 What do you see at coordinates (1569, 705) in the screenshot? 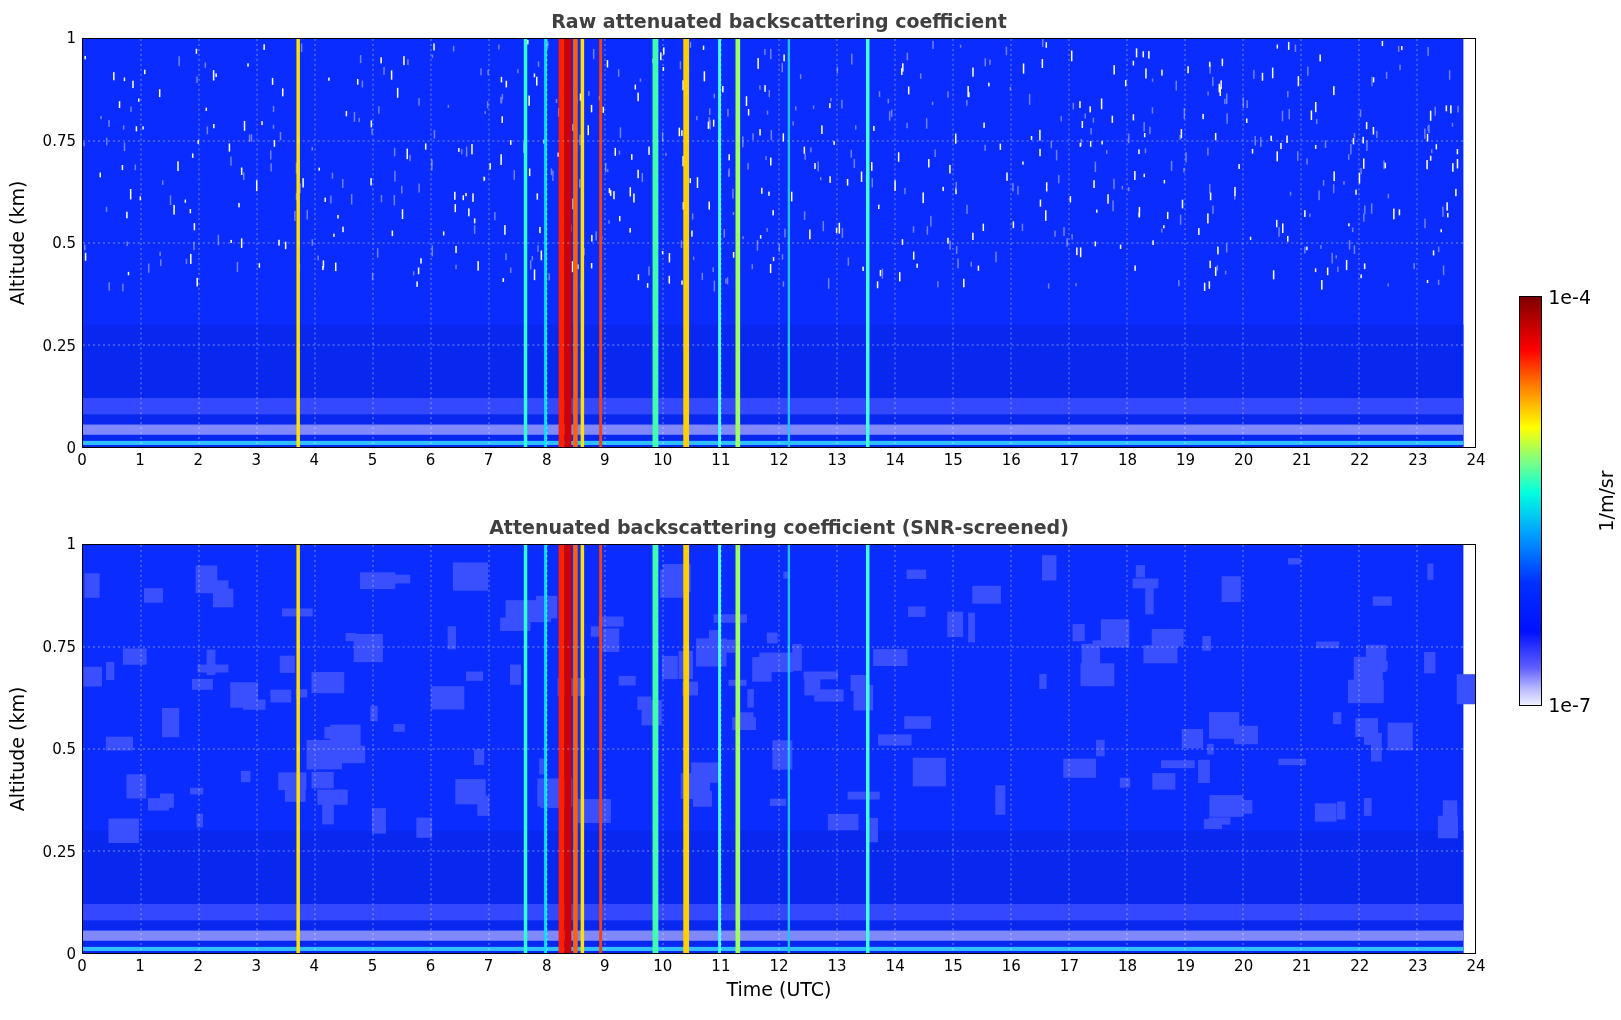
I see `colorbar-min-label: 1e-7` at bounding box center [1569, 705].